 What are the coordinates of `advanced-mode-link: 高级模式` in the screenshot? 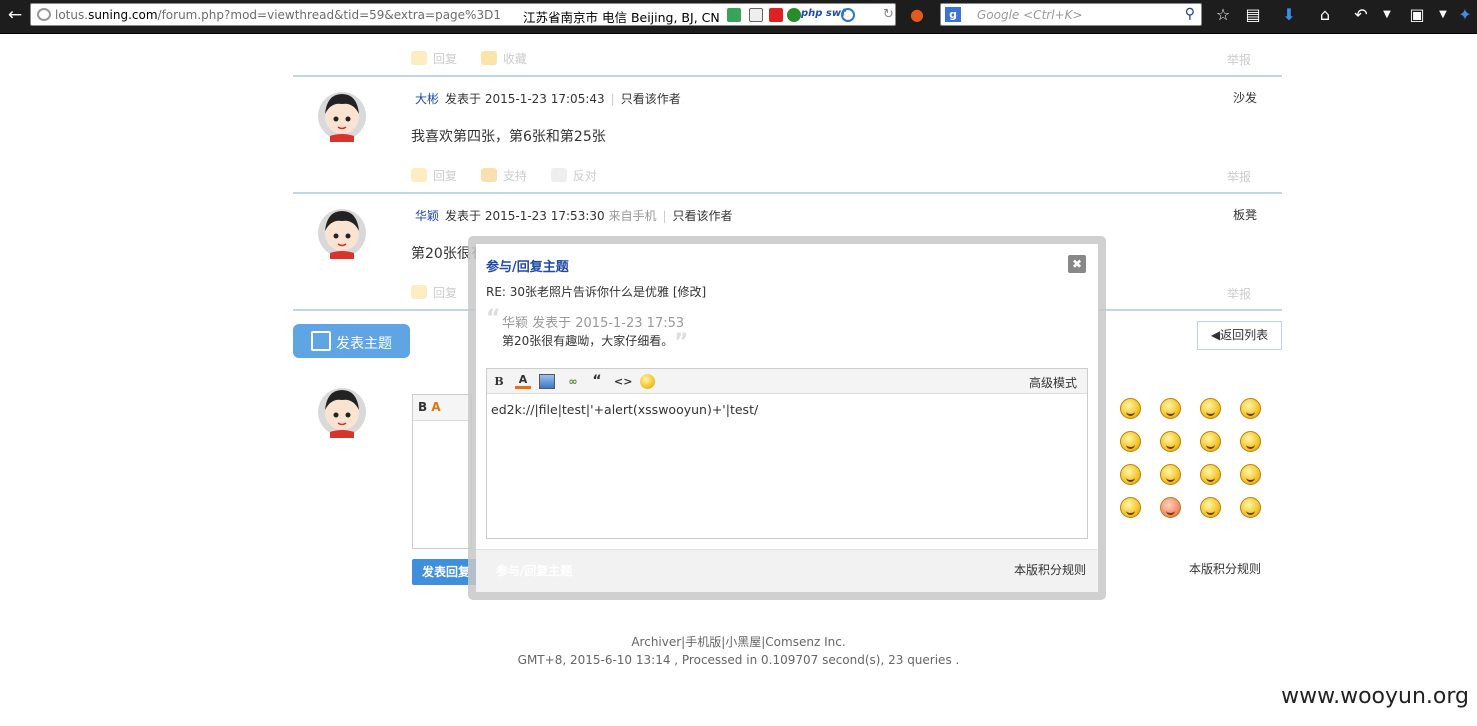 It's located at (1053, 382).